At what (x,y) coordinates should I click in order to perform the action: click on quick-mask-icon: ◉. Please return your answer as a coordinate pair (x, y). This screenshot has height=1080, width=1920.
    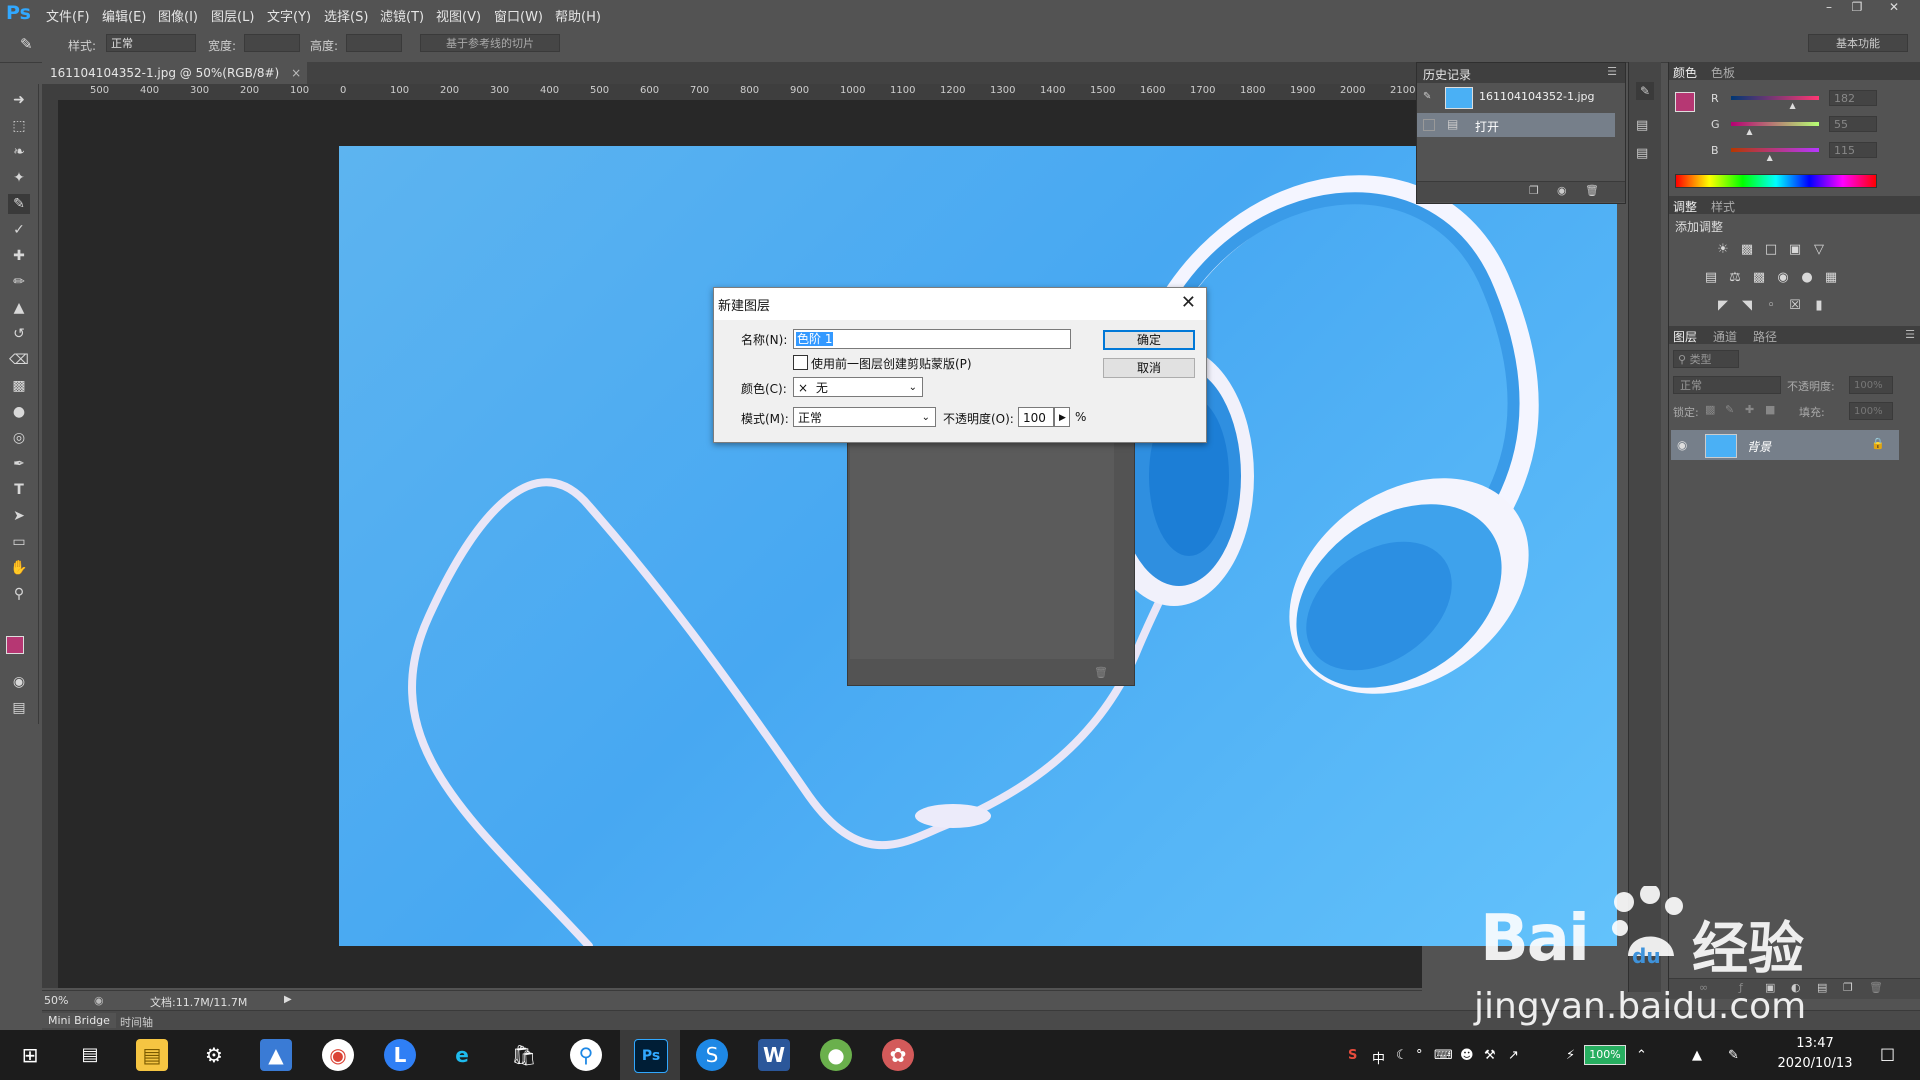
    Looking at the image, I should click on (19, 682).